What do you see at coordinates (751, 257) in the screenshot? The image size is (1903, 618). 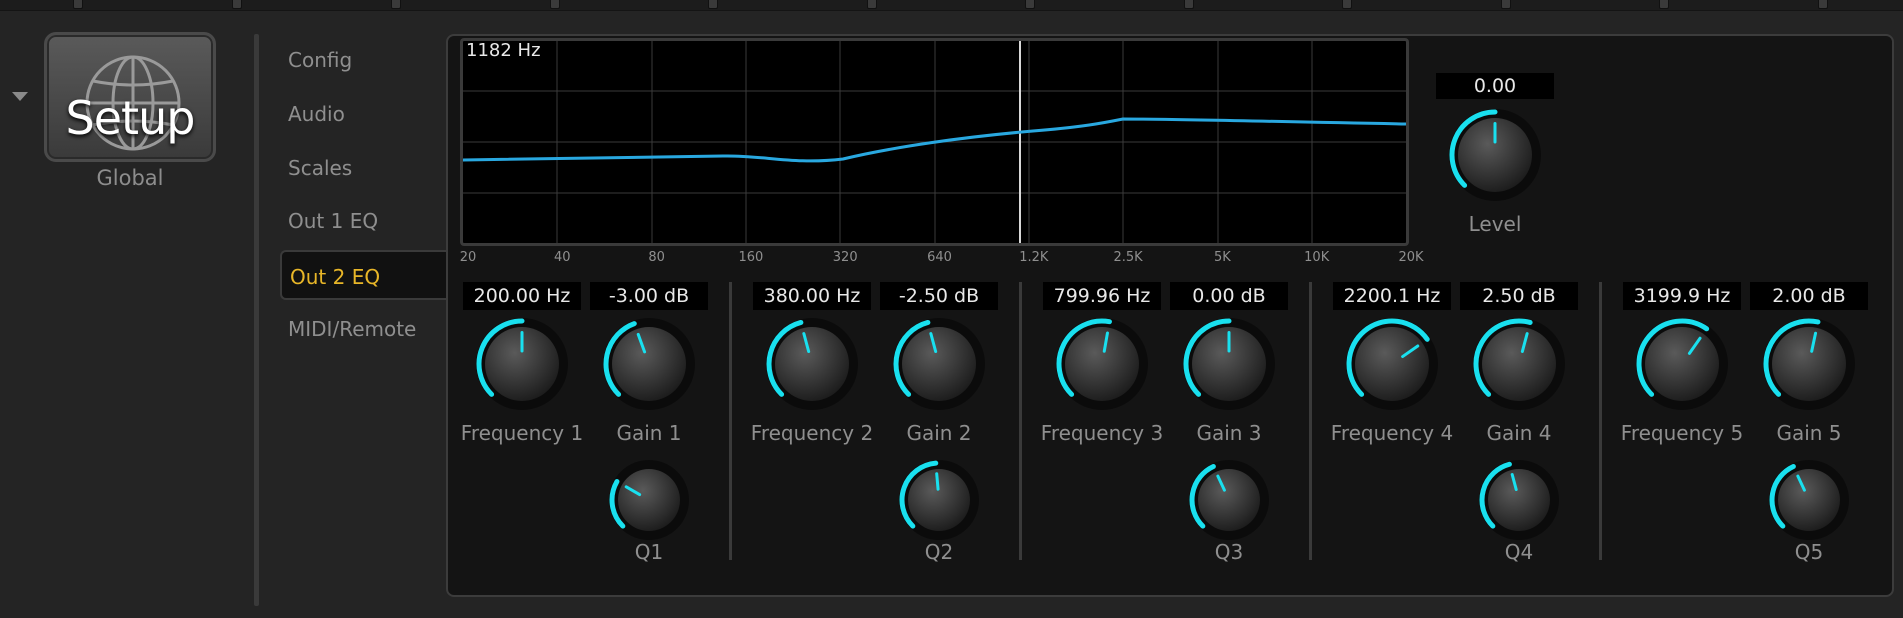 I see `x-tick-label: 160` at bounding box center [751, 257].